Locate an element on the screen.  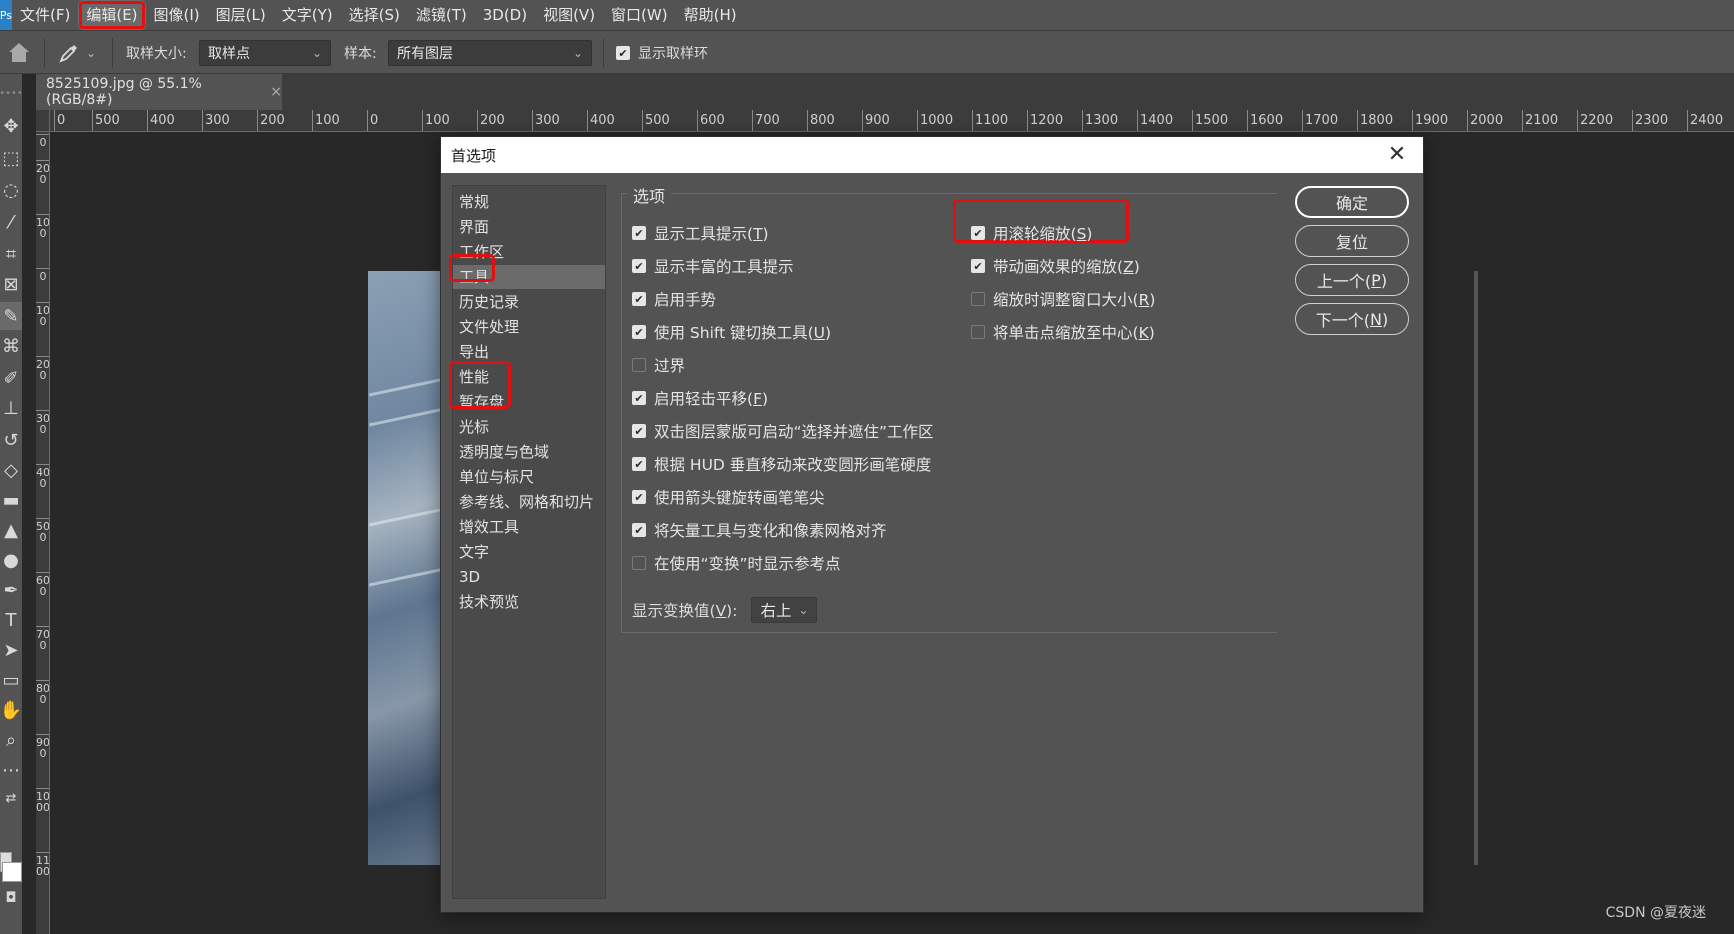
history-brush-icon: ↺ is located at coordinates (11, 440).